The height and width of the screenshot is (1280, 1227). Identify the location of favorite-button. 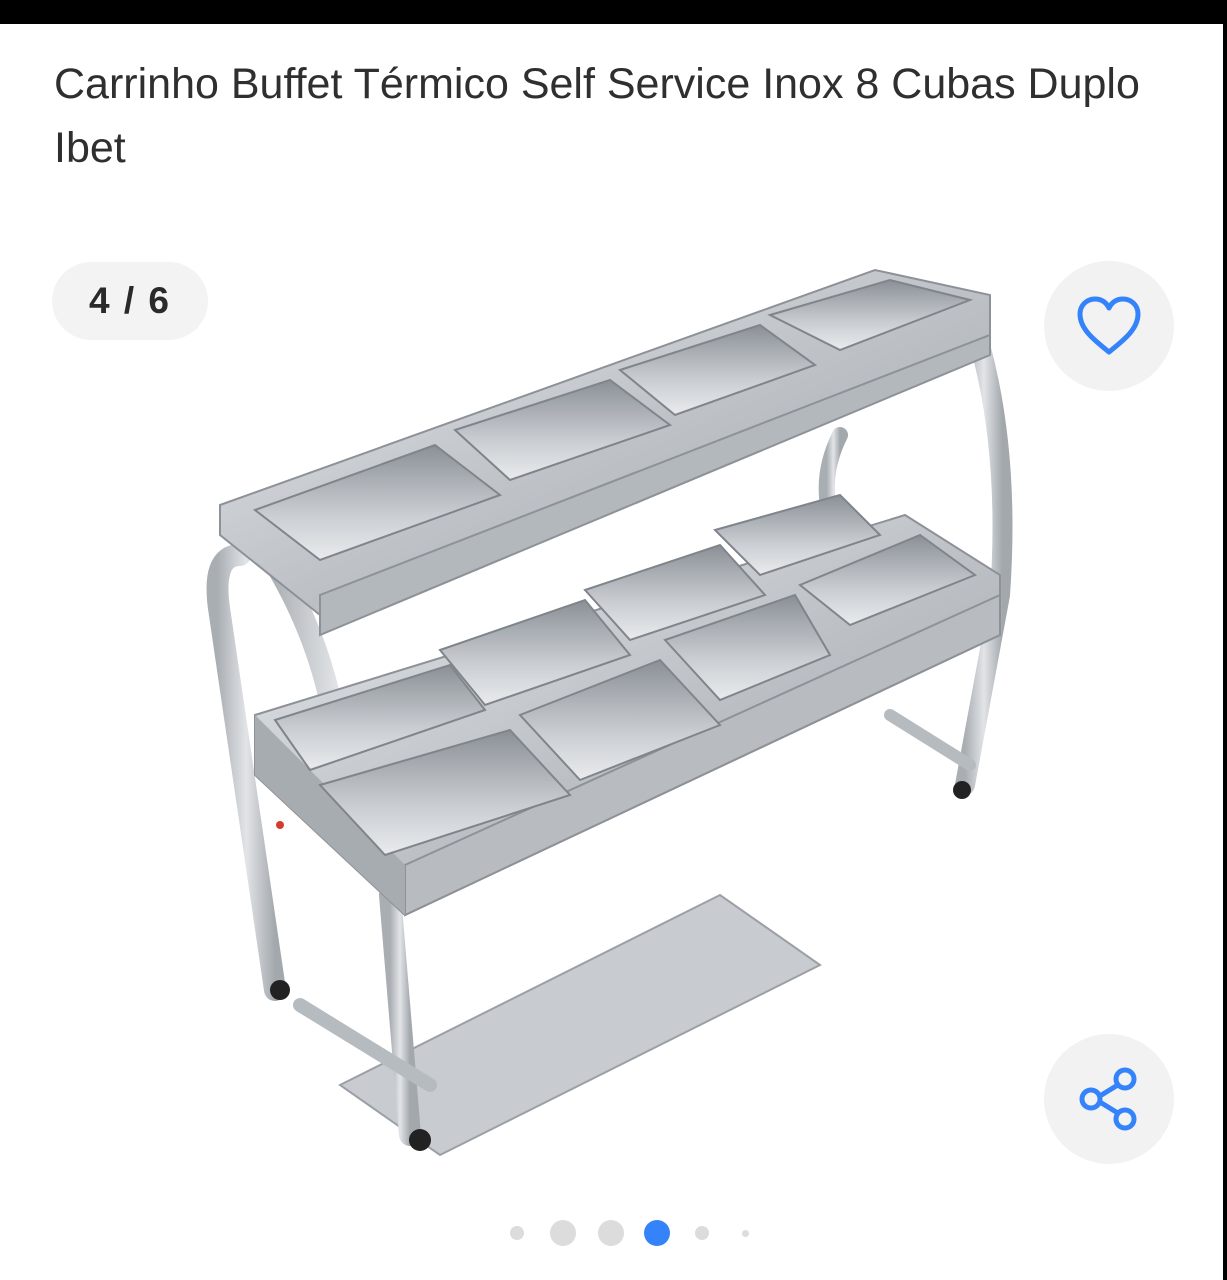
(1109, 326).